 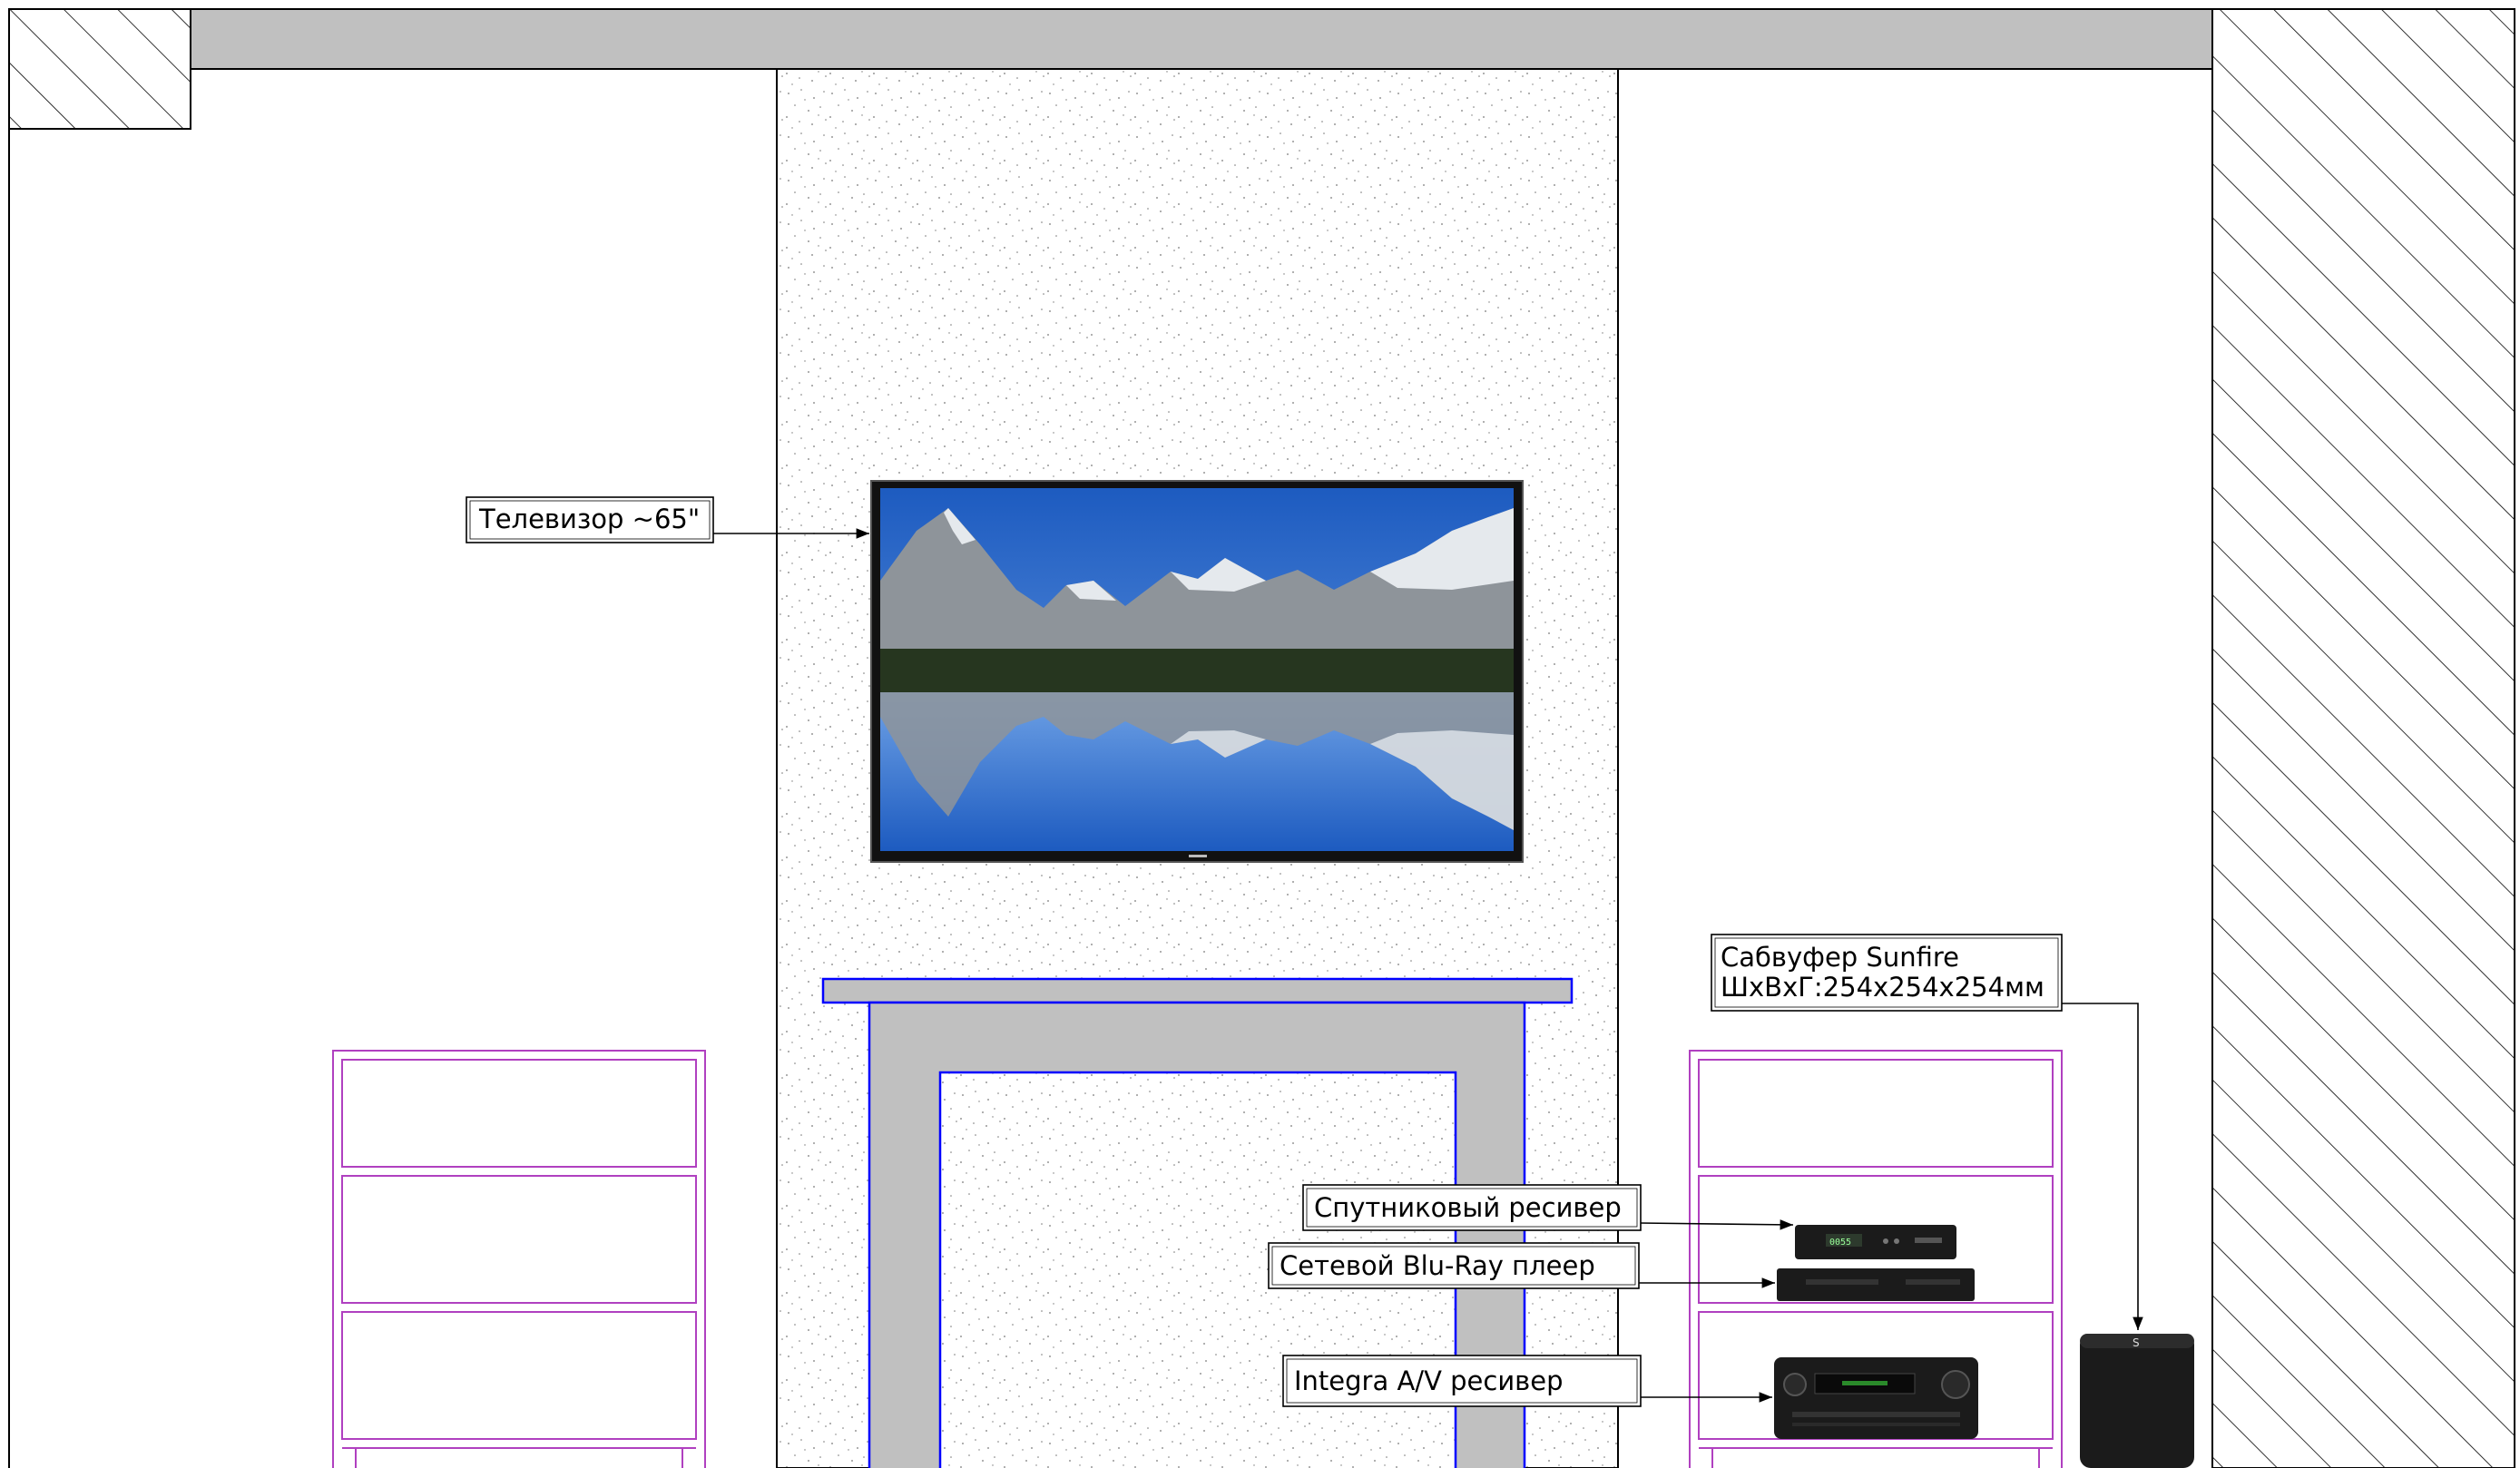 I want to click on satellite-receiver-device: 0055, so click(x=1876, y=1242).